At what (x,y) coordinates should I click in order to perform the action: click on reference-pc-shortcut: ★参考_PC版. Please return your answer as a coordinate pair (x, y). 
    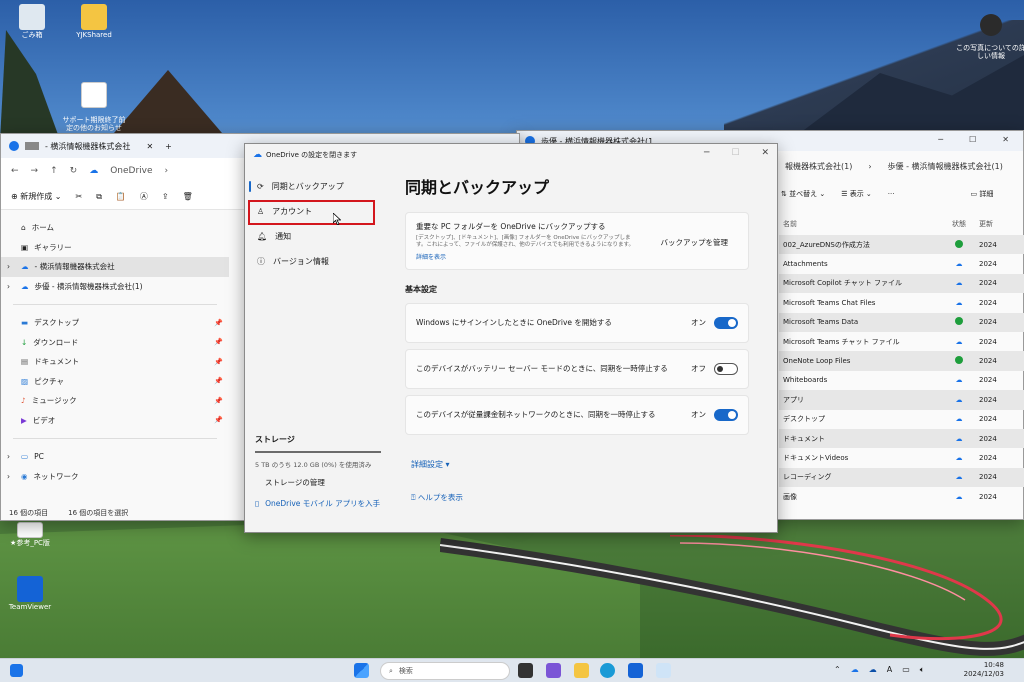
    Looking at the image, I should click on (32, 535).